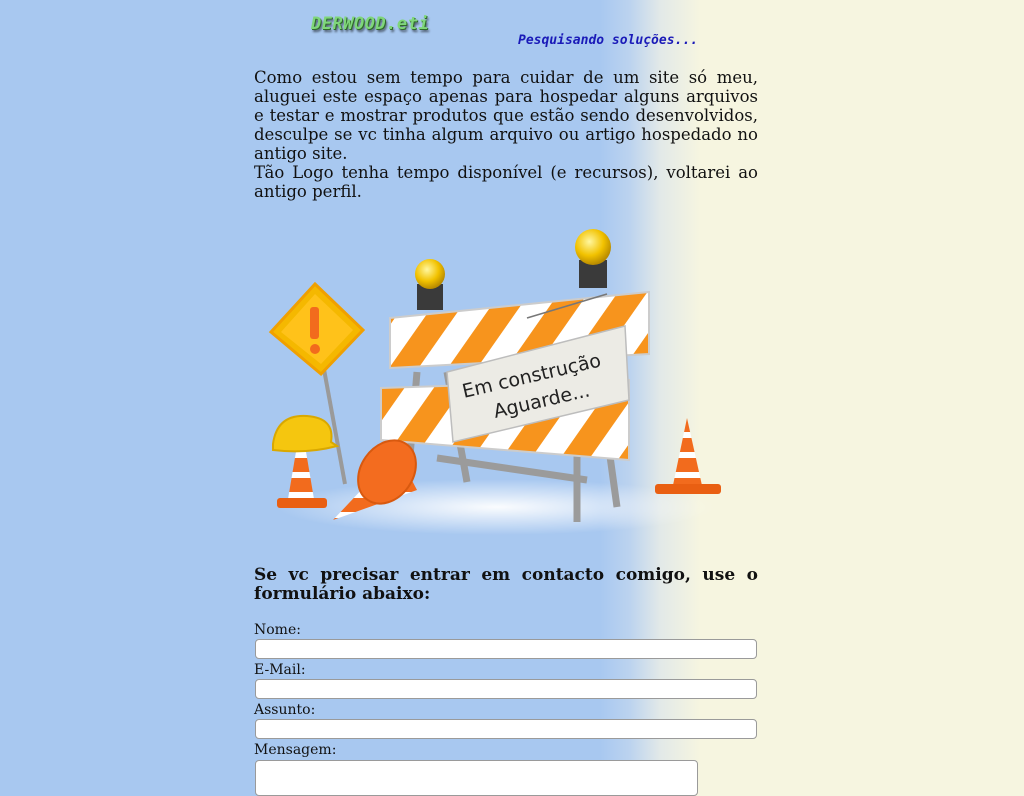 This screenshot has width=1024, height=796. Describe the element at coordinates (506, 709) in the screenshot. I see `contact-form: Nome: E-Mail: Assunto: Mensagem:` at that location.